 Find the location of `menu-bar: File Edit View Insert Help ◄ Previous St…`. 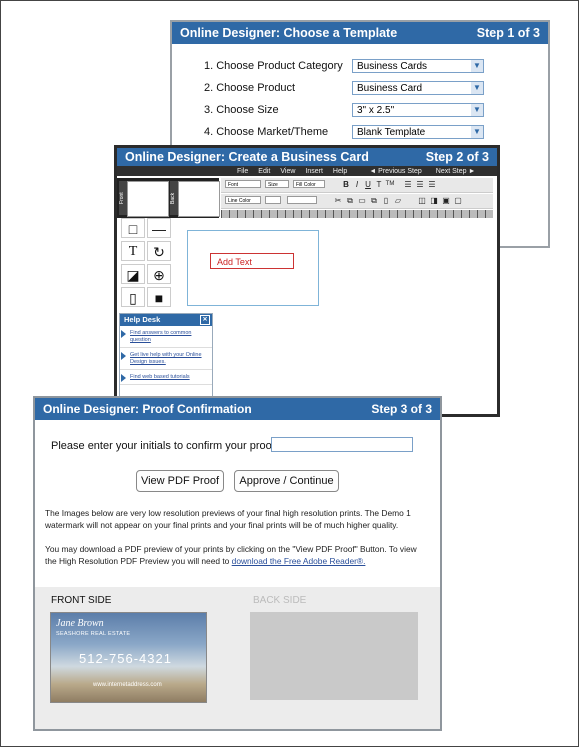

menu-bar: File Edit View Insert Help ◄ Previous St… is located at coordinates (307, 171).